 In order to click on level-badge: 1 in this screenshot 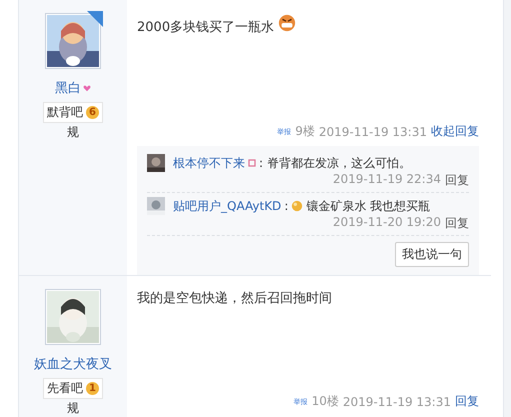, I will do `click(92, 388)`.